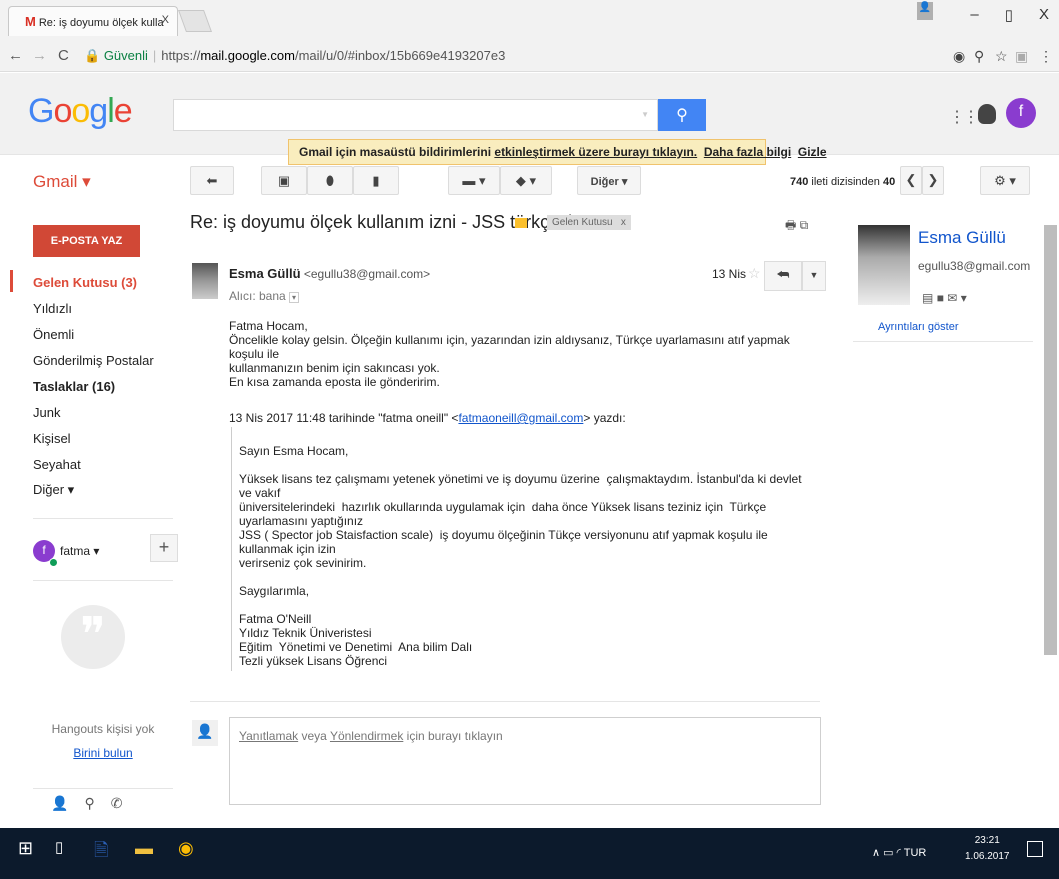 This screenshot has height=879, width=1059. What do you see at coordinates (415, 115) in the screenshot?
I see `search-input: ▼` at bounding box center [415, 115].